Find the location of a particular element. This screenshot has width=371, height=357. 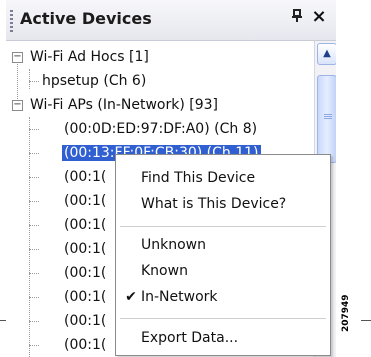

menu-item-what-is-device: What is This Device? is located at coordinates (223, 204).